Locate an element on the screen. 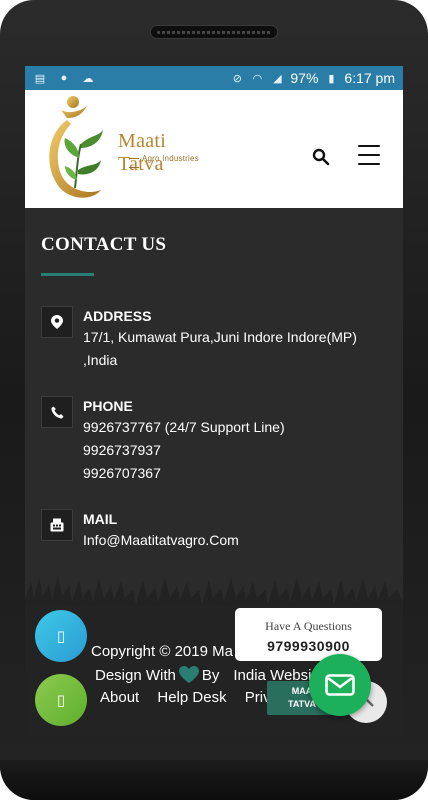 This screenshot has height=800, width=428. whatsapp-icon: ▯ is located at coordinates (61, 700).